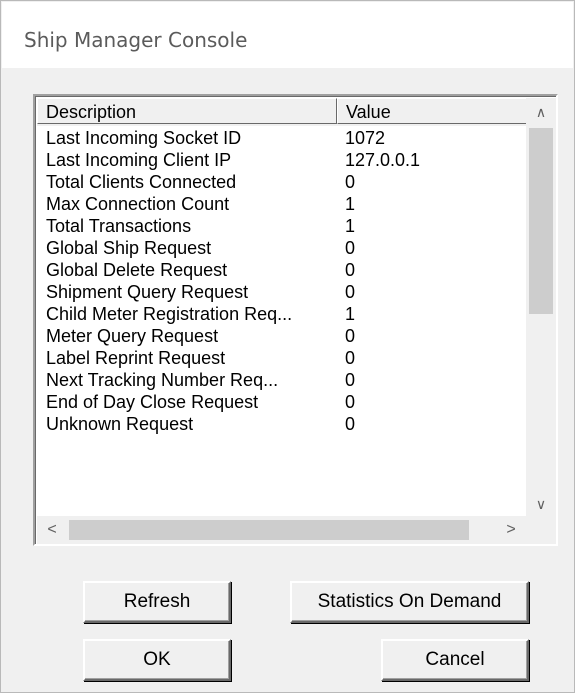 The image size is (575, 693). Describe the element at coordinates (281, 336) in the screenshot. I see `list-item: Meter Query Request 0` at that location.